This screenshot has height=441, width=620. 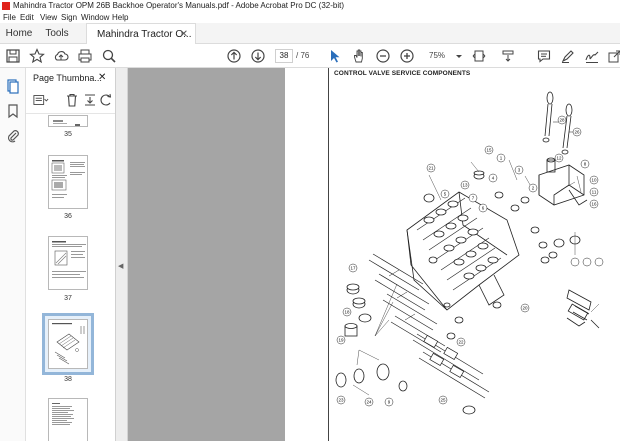 I want to click on menu-help: Help, so click(x=120, y=17).